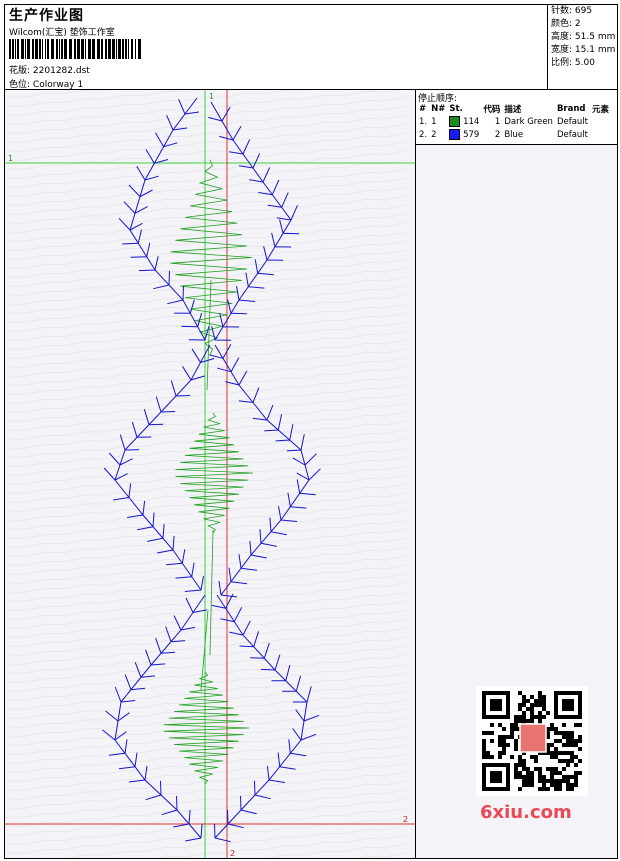  Describe the element at coordinates (438, 108) in the screenshot. I see `col-needle: N#` at that location.